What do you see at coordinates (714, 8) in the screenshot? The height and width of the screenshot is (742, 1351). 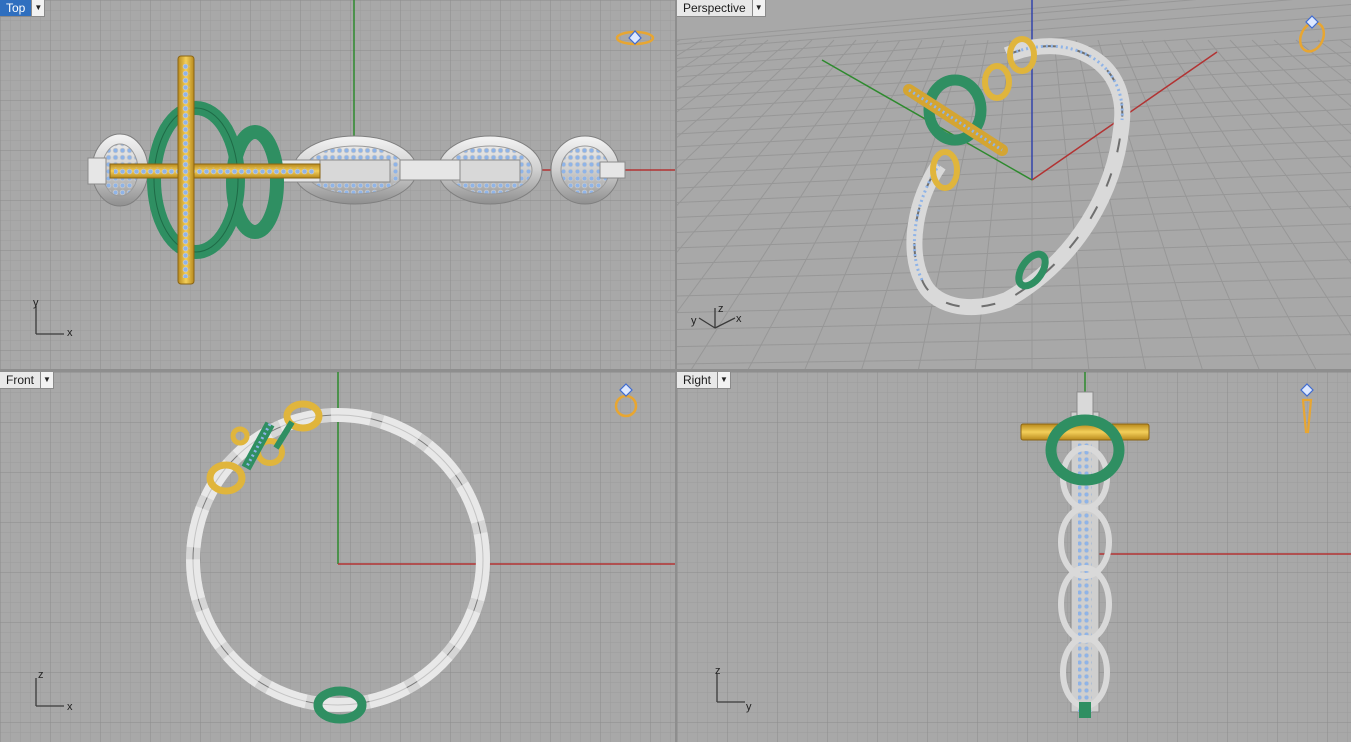 I see `viewport-title-label: Perspective` at bounding box center [714, 8].